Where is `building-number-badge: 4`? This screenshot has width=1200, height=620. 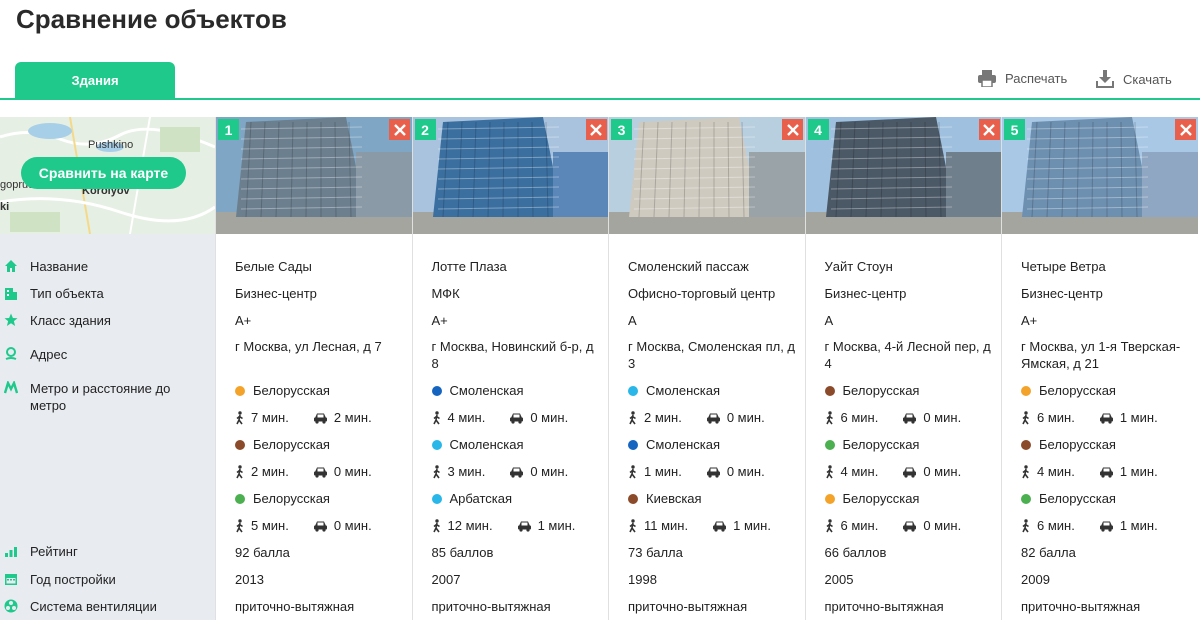 building-number-badge: 4 is located at coordinates (818, 129).